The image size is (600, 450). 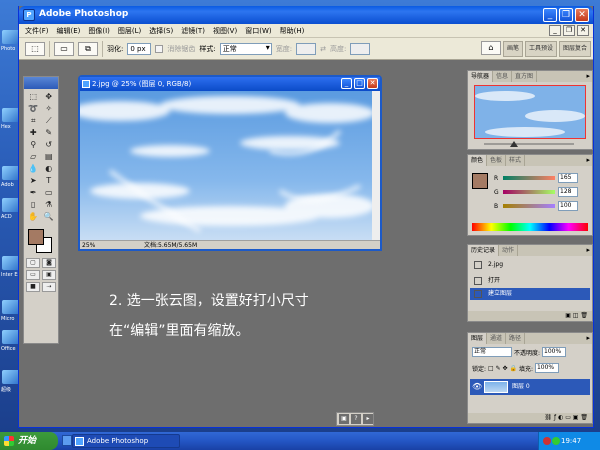 What do you see at coordinates (530, 281) in the screenshot?
I see `history-item: 打开` at bounding box center [530, 281].